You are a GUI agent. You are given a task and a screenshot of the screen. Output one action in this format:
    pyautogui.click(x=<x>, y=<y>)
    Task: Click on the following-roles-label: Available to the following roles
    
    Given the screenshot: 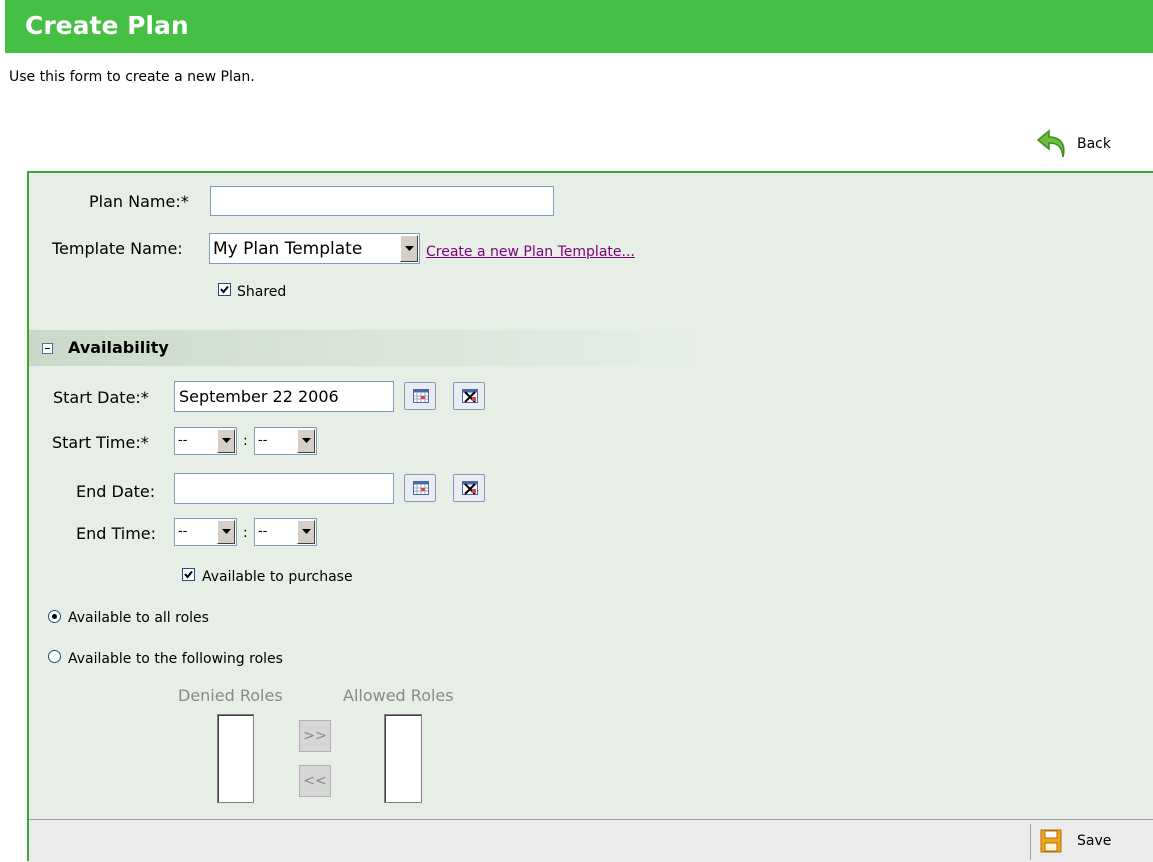 What is the action you would take?
    pyautogui.click(x=175, y=659)
    